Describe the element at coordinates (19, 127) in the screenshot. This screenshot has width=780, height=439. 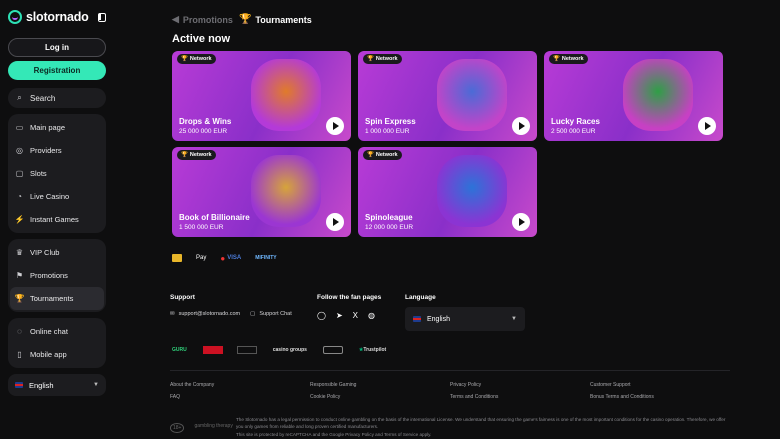
I see `home-icon: ▭` at that location.